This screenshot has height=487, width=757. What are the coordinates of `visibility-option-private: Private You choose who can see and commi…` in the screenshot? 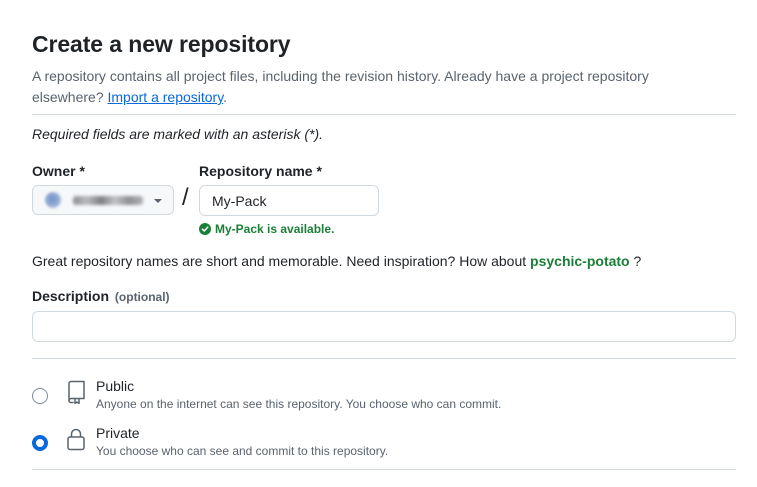 It's located at (384, 445).